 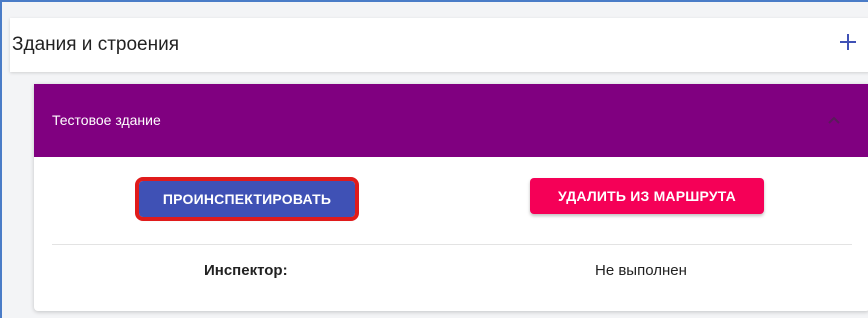 What do you see at coordinates (647, 196) in the screenshot?
I see `remove-from-route-button: УДАЛИТЬ ИЗ МАРШРУТА` at bounding box center [647, 196].